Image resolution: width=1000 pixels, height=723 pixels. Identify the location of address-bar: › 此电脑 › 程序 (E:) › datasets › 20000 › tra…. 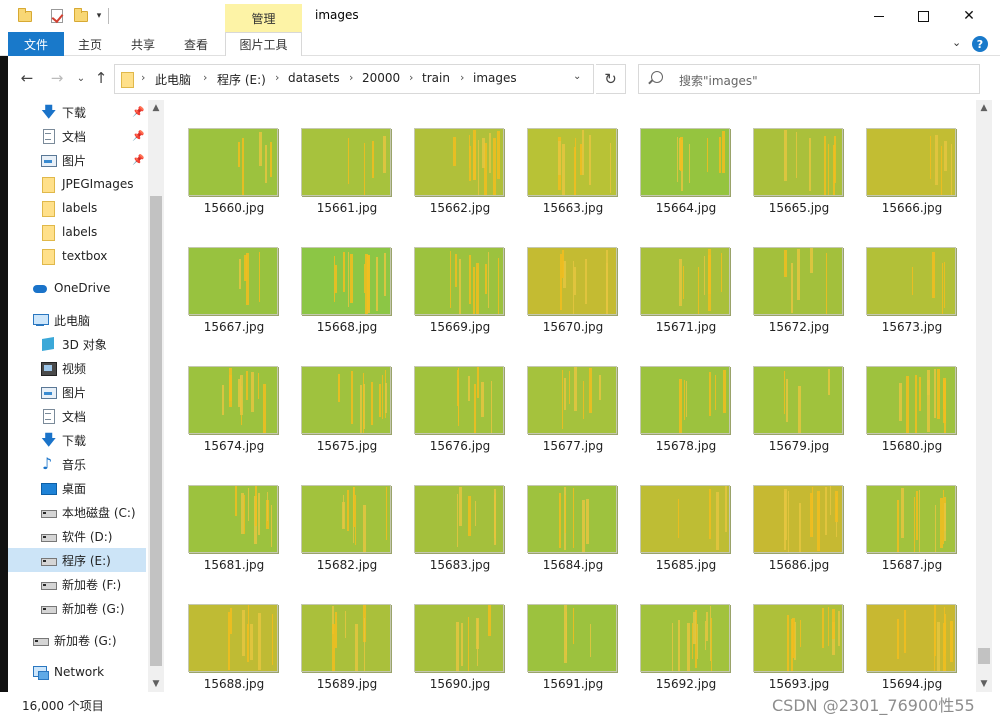
(354, 79).